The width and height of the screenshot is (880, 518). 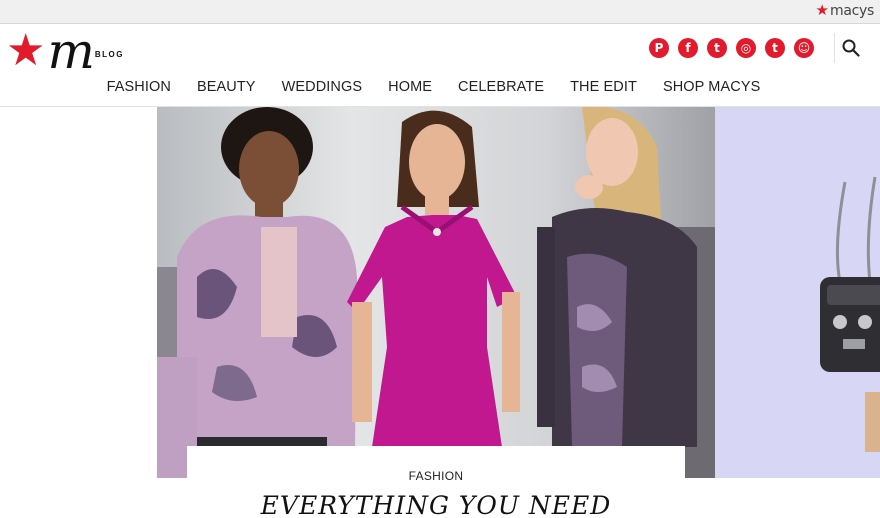 What do you see at coordinates (436, 476) in the screenshot?
I see `article-category: FASHION` at bounding box center [436, 476].